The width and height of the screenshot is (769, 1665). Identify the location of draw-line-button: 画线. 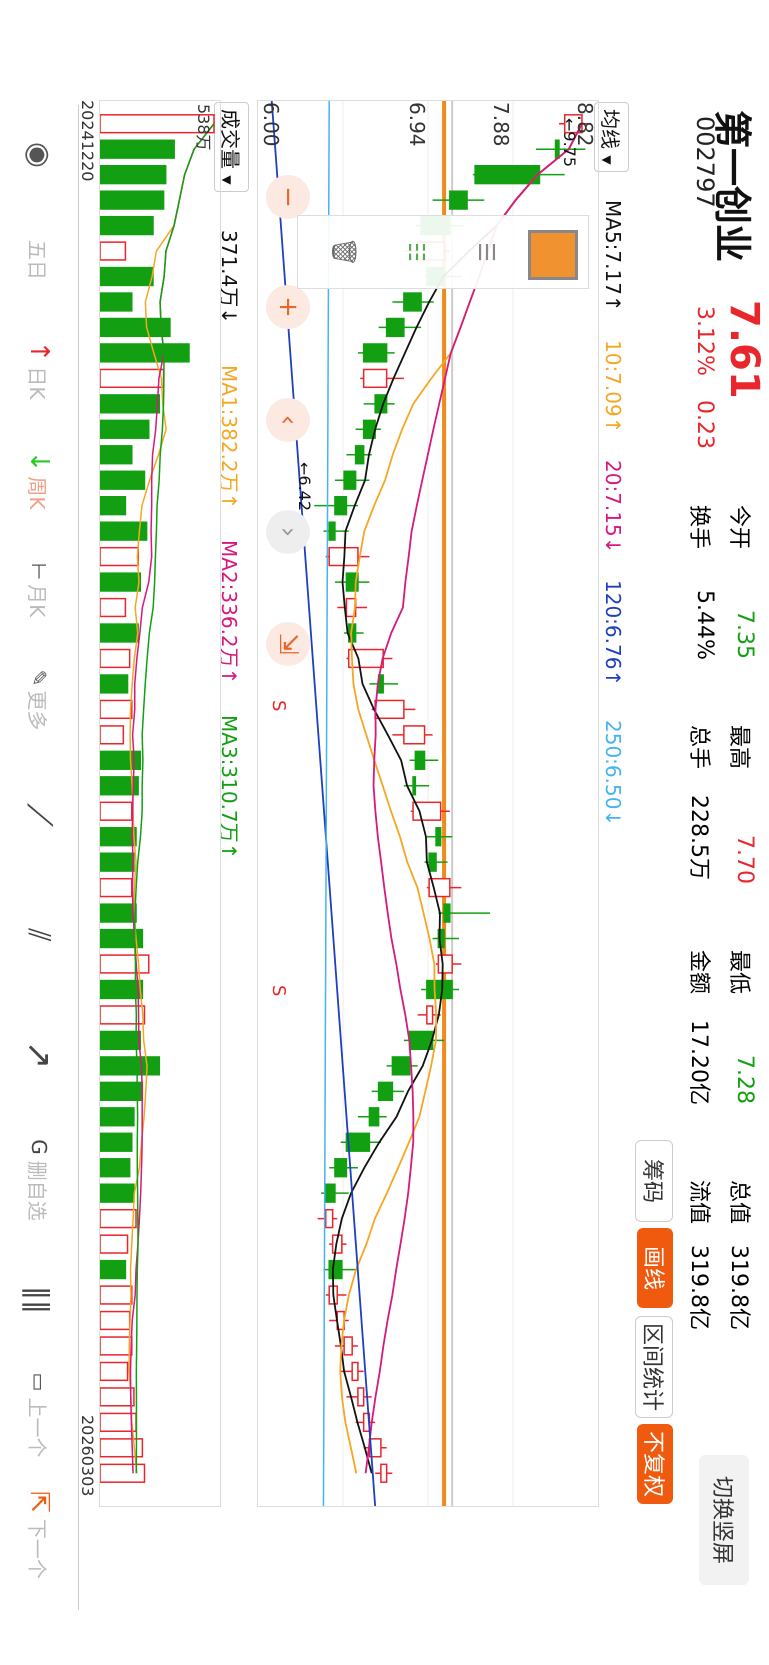
(655, 1268).